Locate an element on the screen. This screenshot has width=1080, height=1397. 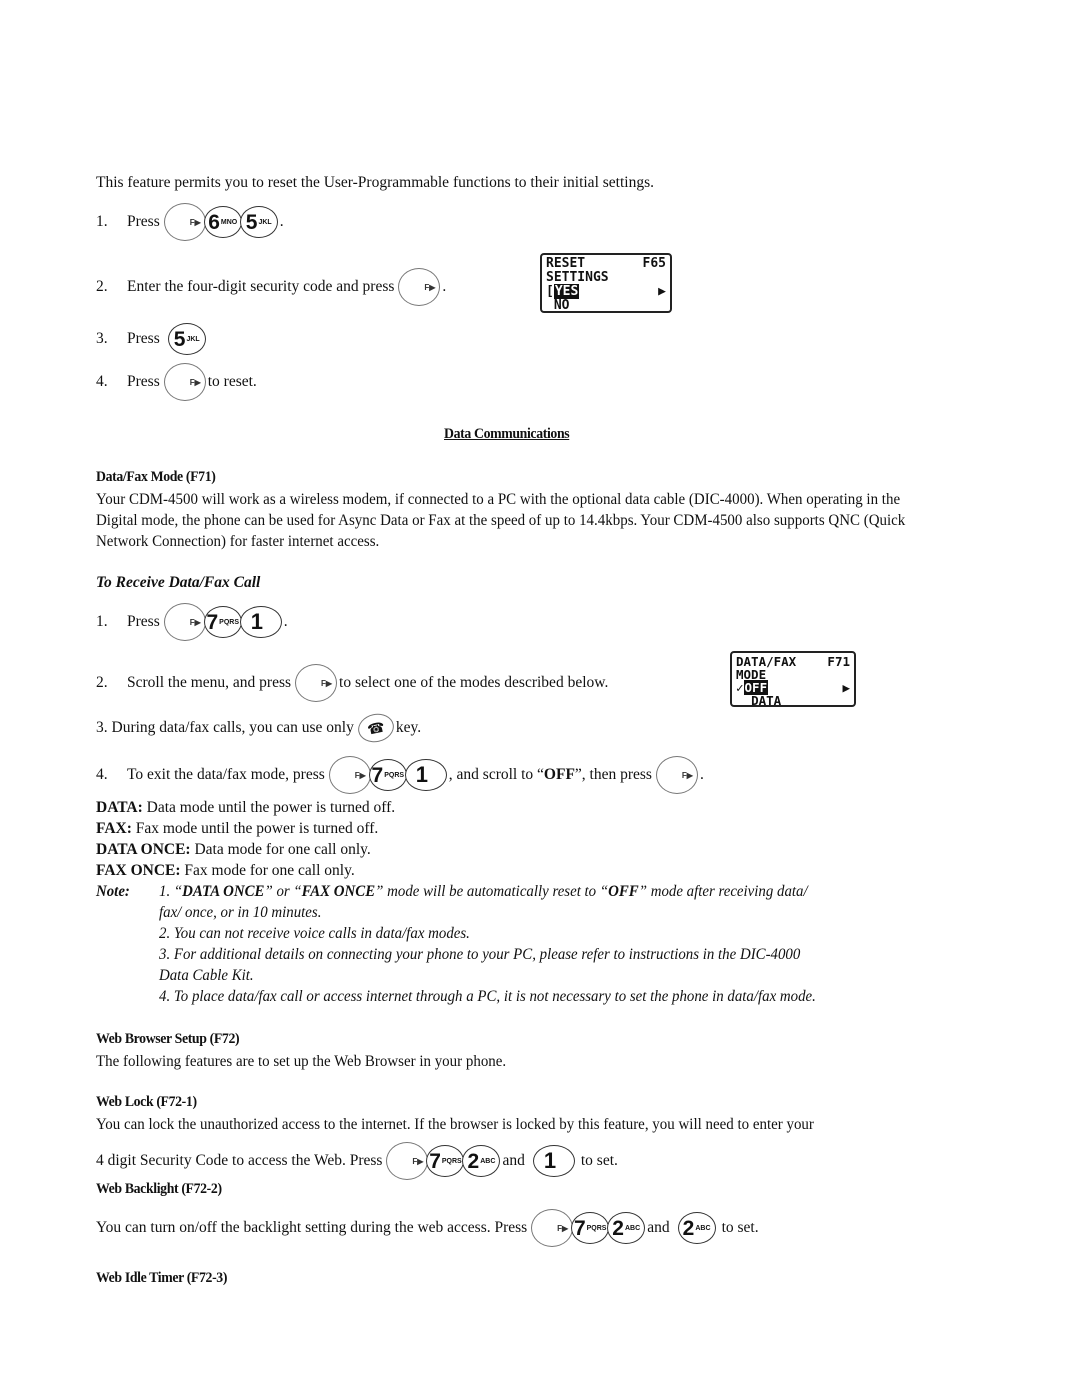
key-sequence: ☎ is located at coordinates (376, 728).